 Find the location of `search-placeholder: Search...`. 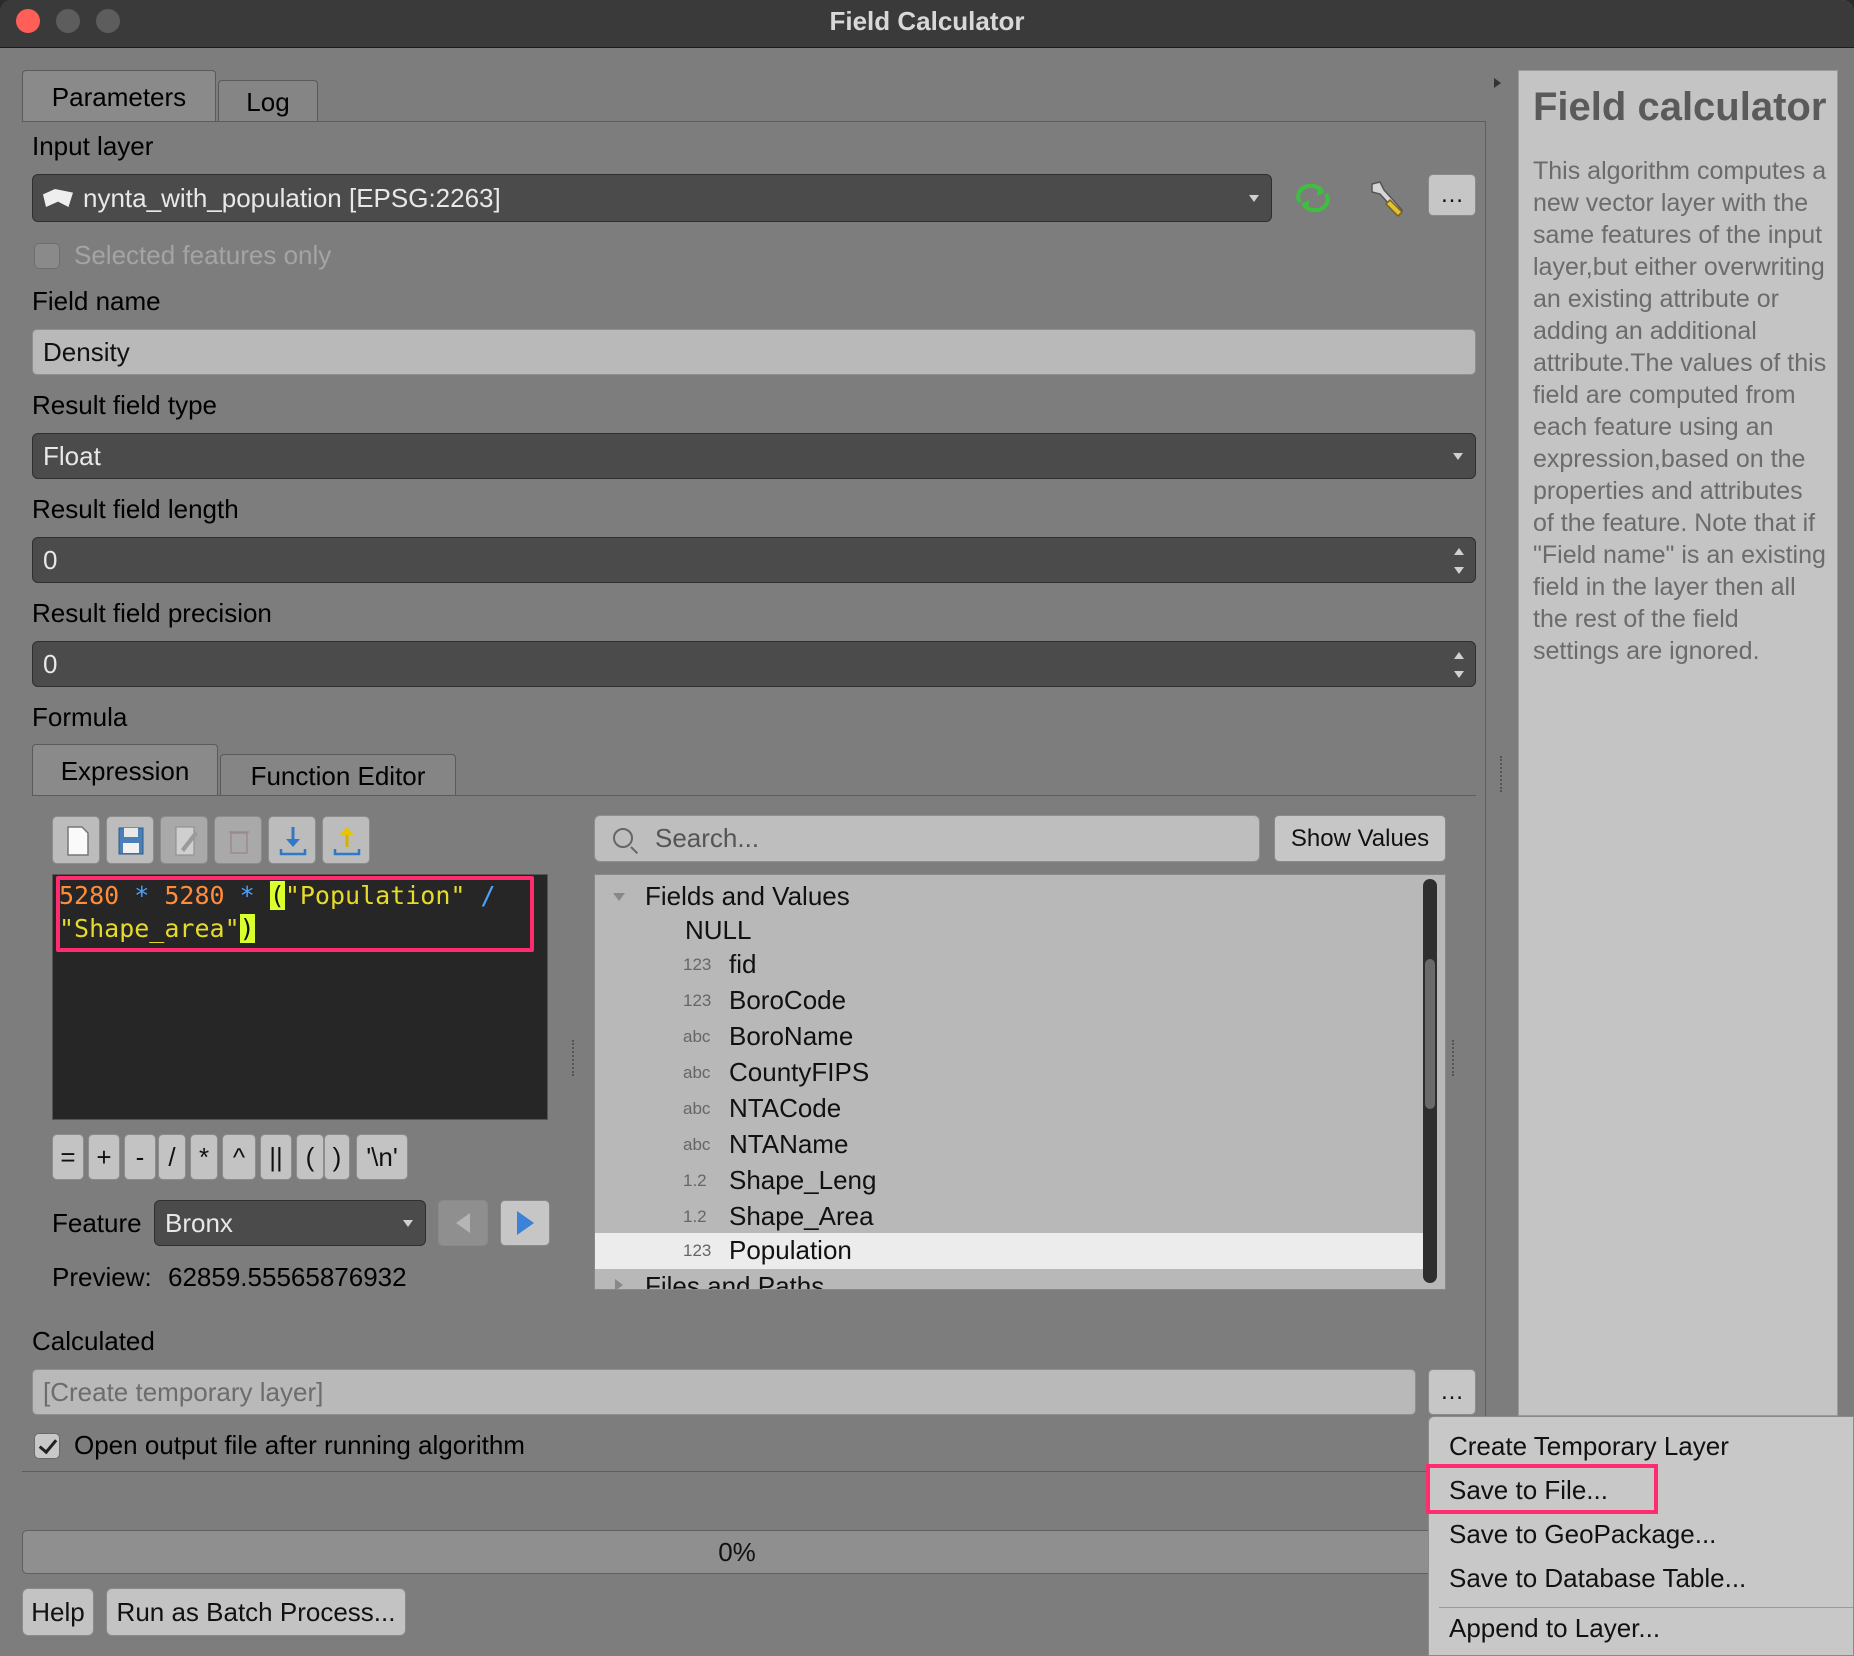

search-placeholder: Search... is located at coordinates (707, 838).